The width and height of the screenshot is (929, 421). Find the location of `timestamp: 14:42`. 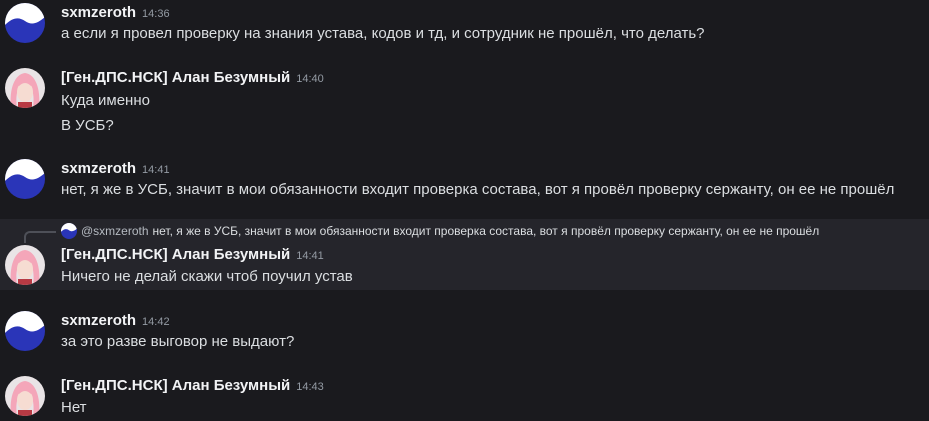

timestamp: 14:42 is located at coordinates (156, 322).